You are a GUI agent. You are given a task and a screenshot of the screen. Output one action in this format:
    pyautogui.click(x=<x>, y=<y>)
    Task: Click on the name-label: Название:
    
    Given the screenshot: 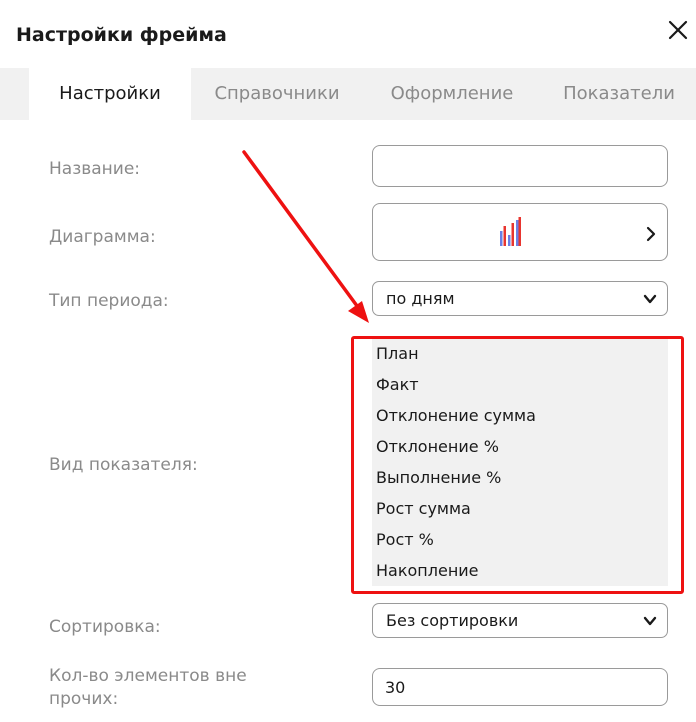 What is the action you would take?
    pyautogui.click(x=95, y=169)
    